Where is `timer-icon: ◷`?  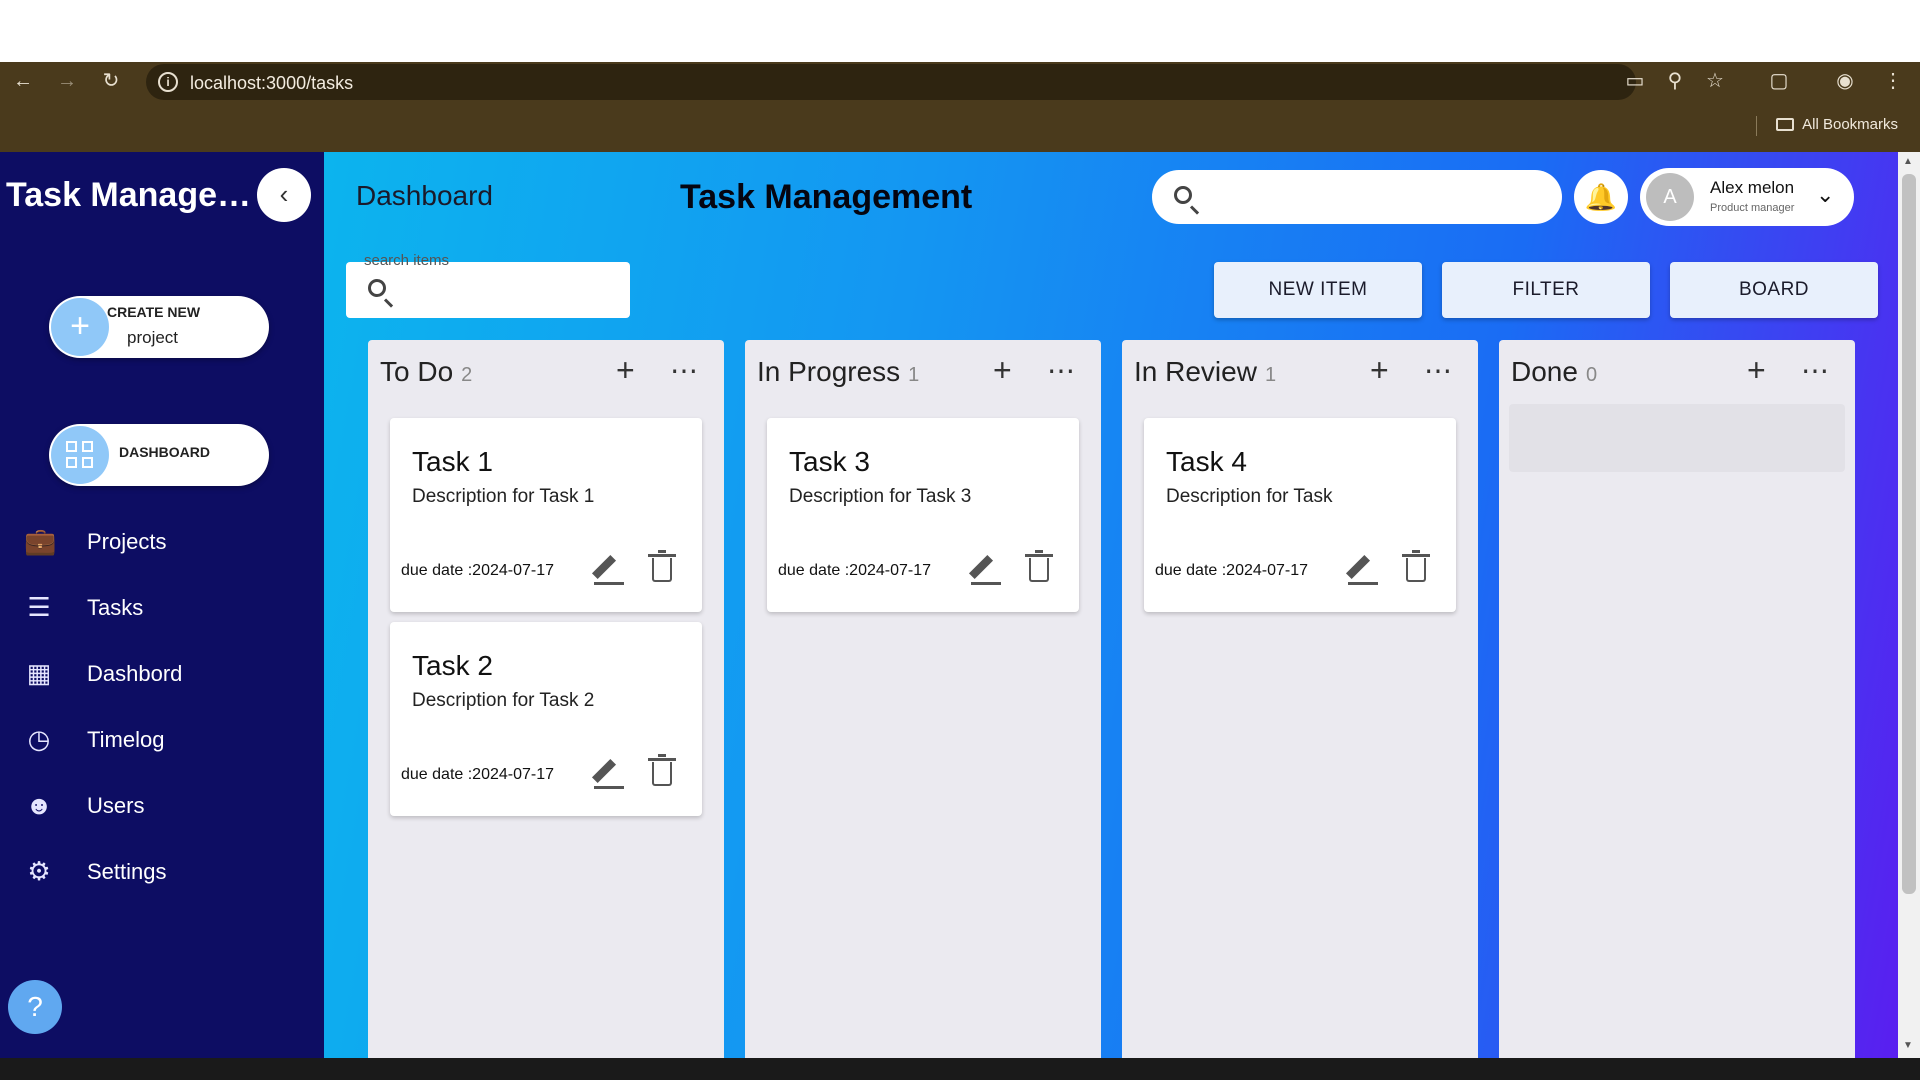
timer-icon: ◷ is located at coordinates (39, 739).